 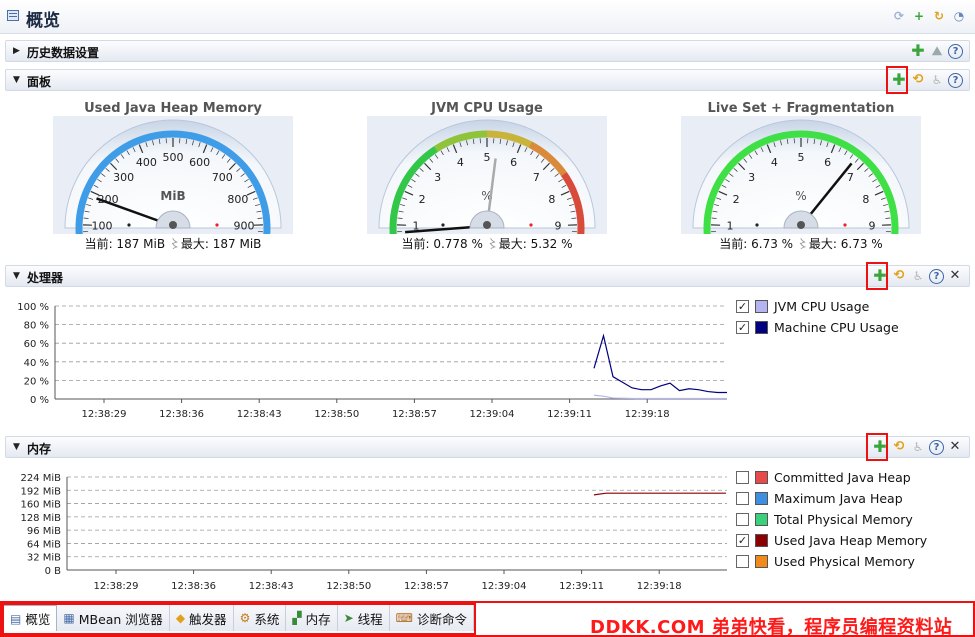 I want to click on gauge-tick-label: 400, so click(x=146, y=162).